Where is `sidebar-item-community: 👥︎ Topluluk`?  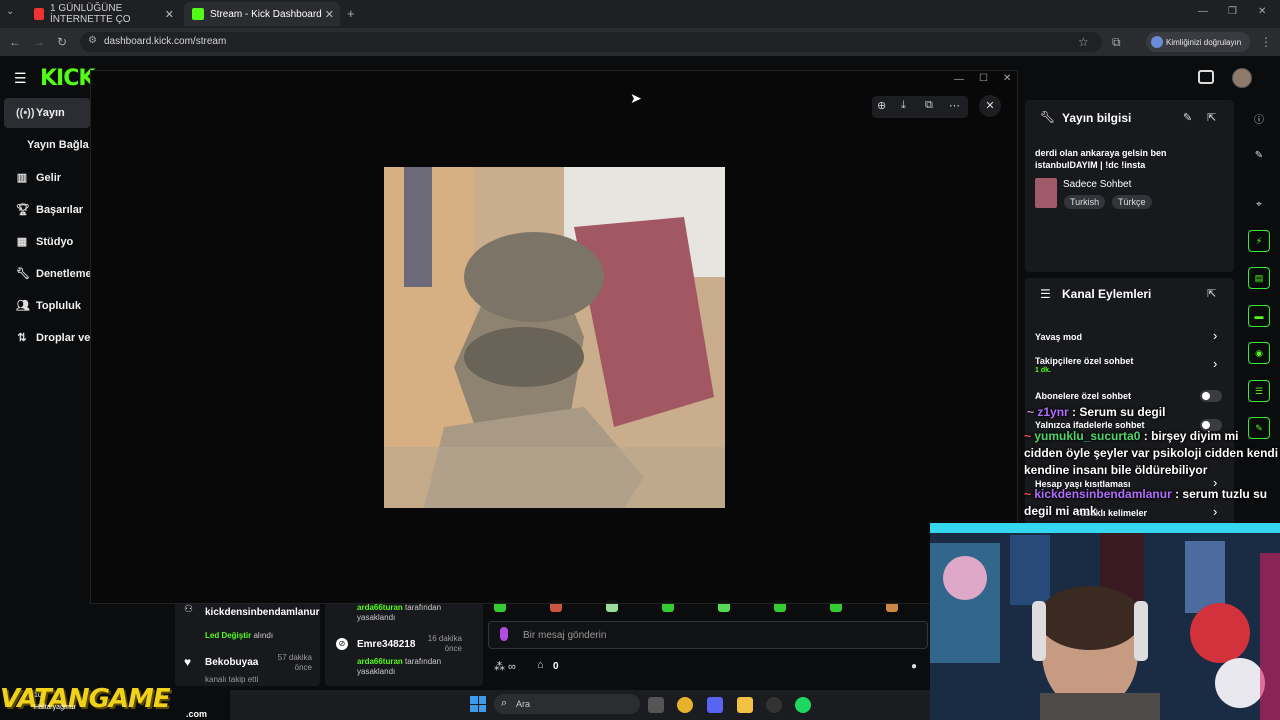
sidebar-item-community: 👥︎ Topluluk is located at coordinates (49, 306).